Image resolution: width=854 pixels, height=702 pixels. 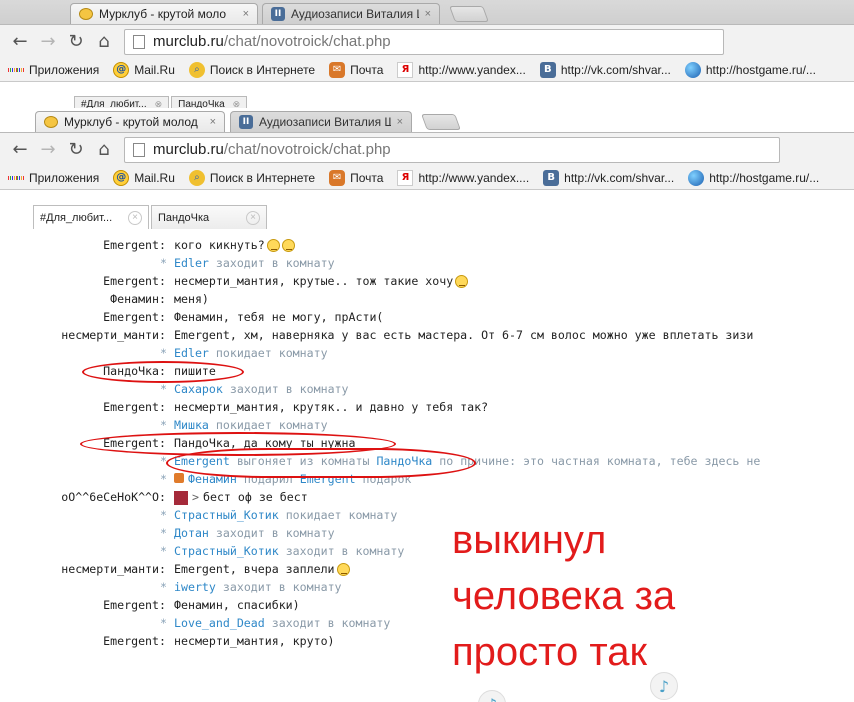 I want to click on system-star: *, so click(x=163, y=425).